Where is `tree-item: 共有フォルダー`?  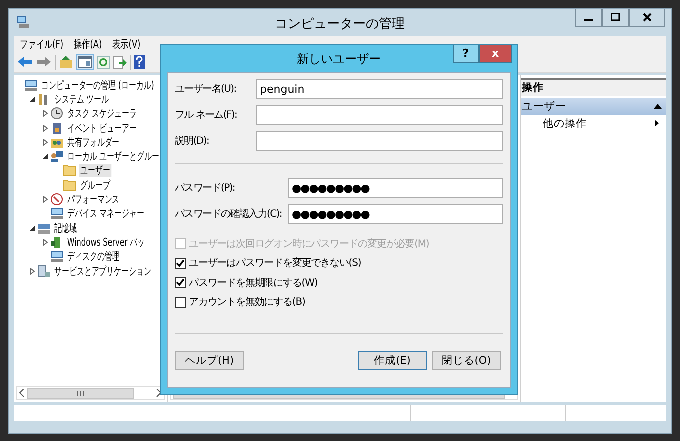 tree-item: 共有フォルダー is located at coordinates (94, 142).